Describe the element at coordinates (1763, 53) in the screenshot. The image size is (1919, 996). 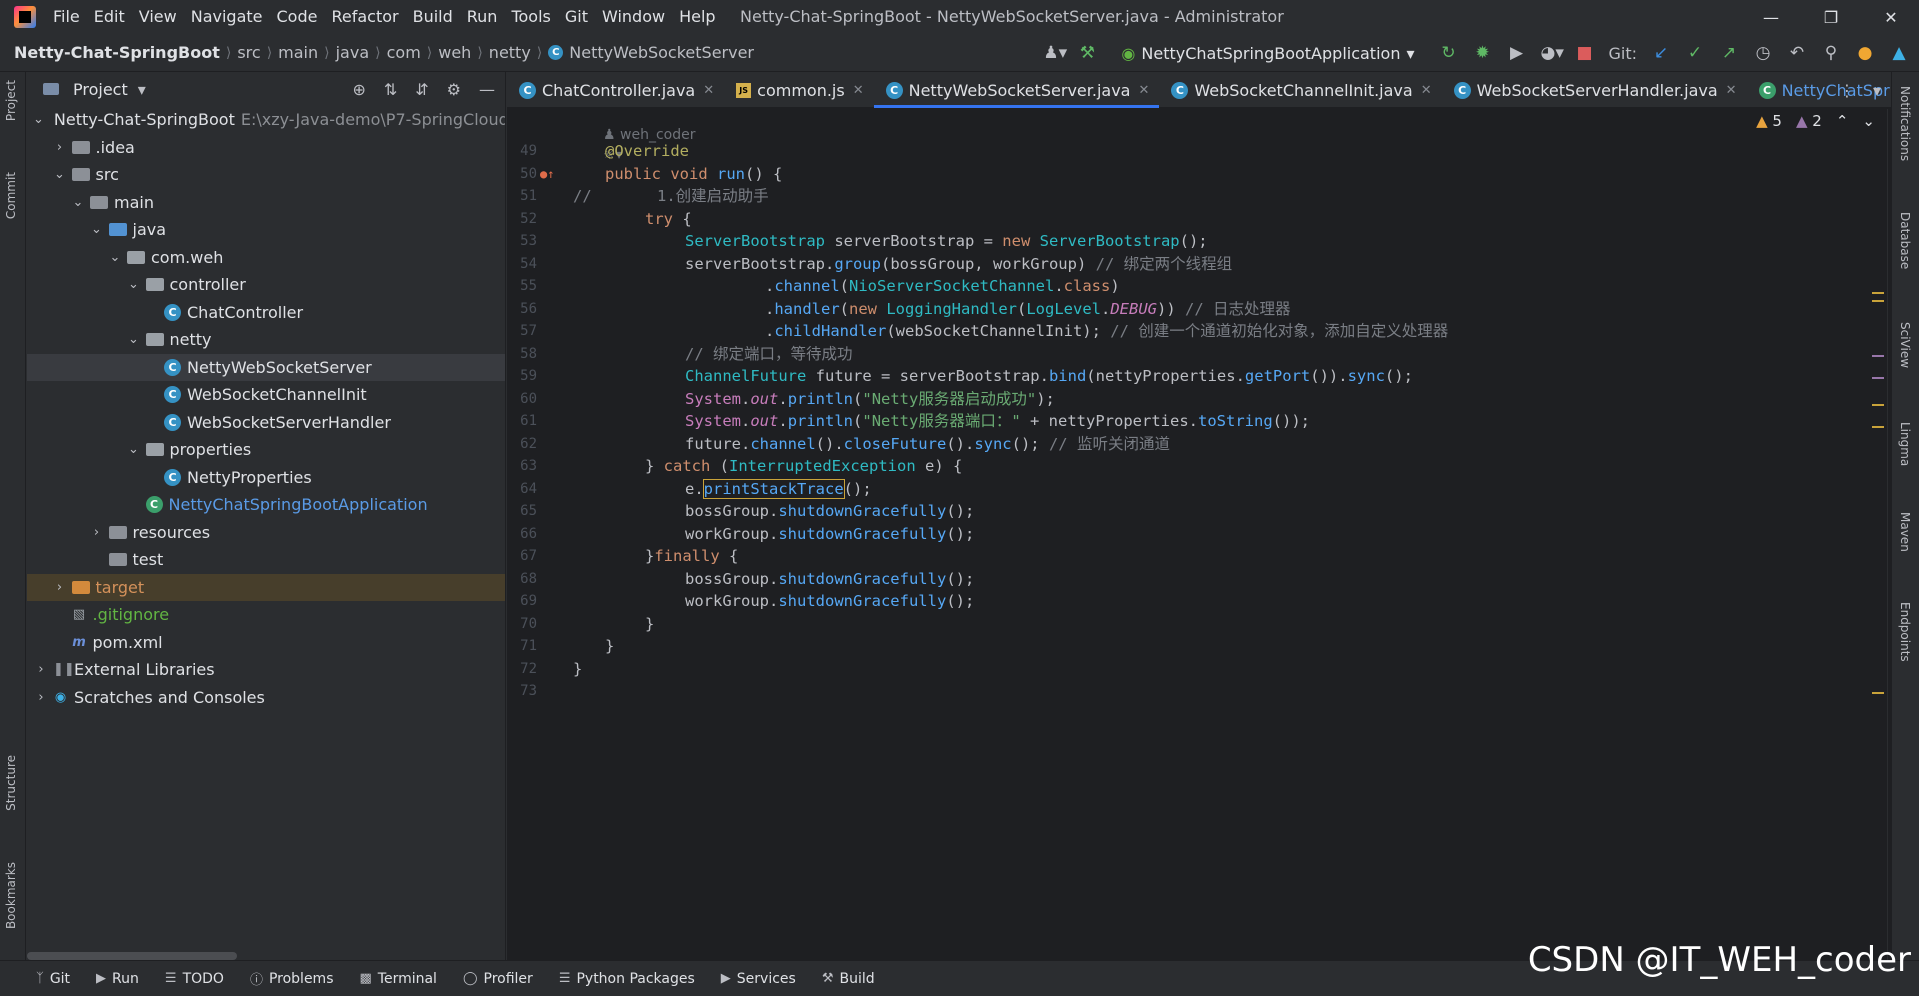
I see `history-icon: ◷` at that location.